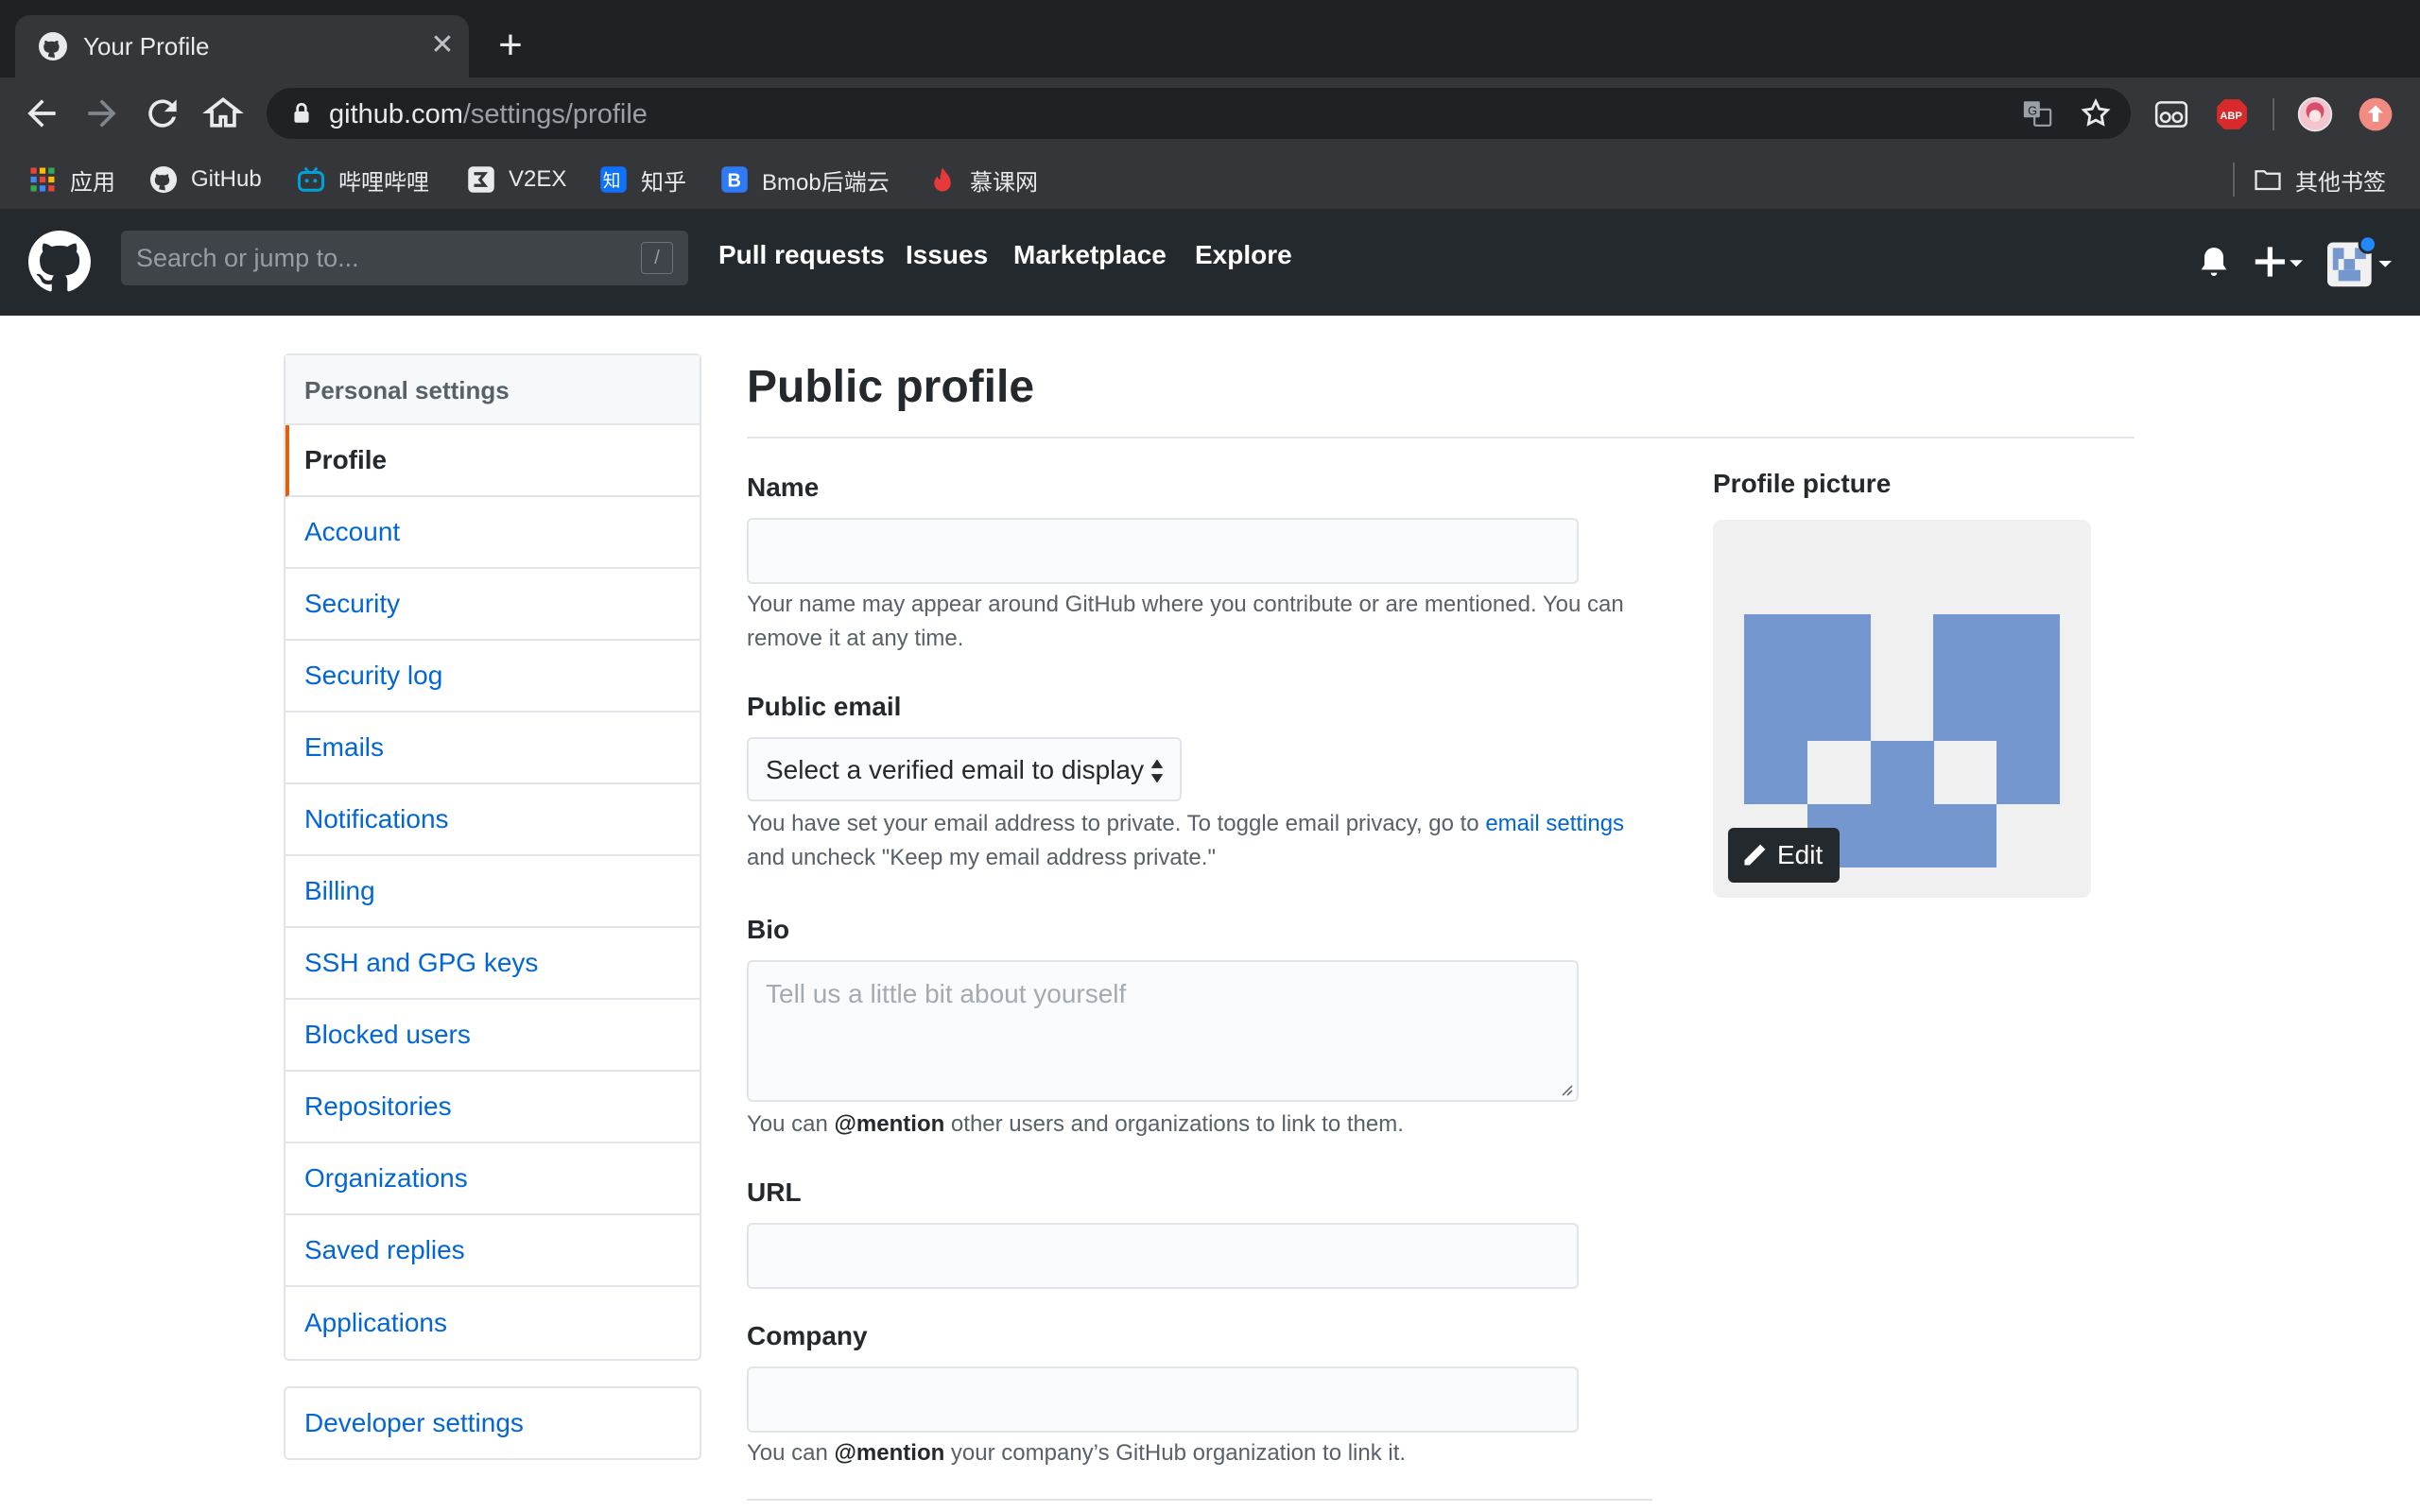 The image size is (2420, 1512). I want to click on bookmark-apps: 应用, so click(71, 179).